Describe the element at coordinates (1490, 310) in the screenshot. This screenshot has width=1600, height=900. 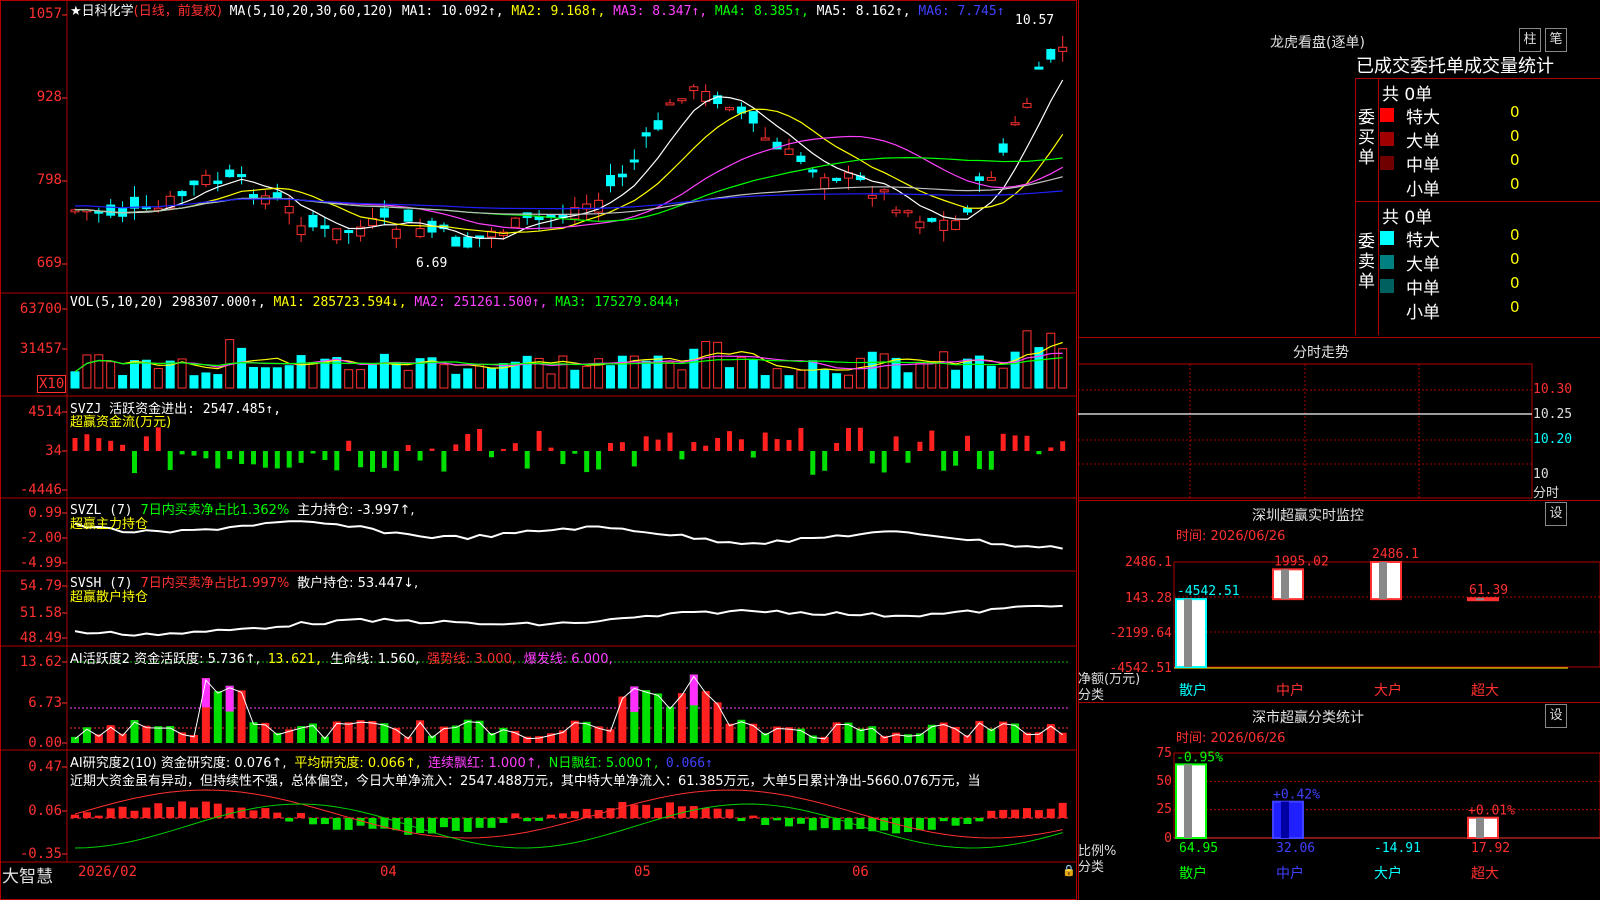
I see `sell-row: 小单 0` at that location.